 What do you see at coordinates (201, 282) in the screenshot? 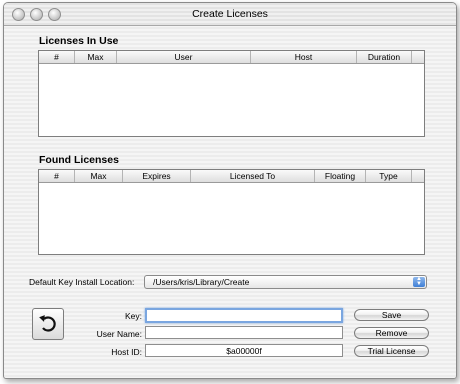
I see `install-location-value: /Users/kris/Library/Create` at bounding box center [201, 282].